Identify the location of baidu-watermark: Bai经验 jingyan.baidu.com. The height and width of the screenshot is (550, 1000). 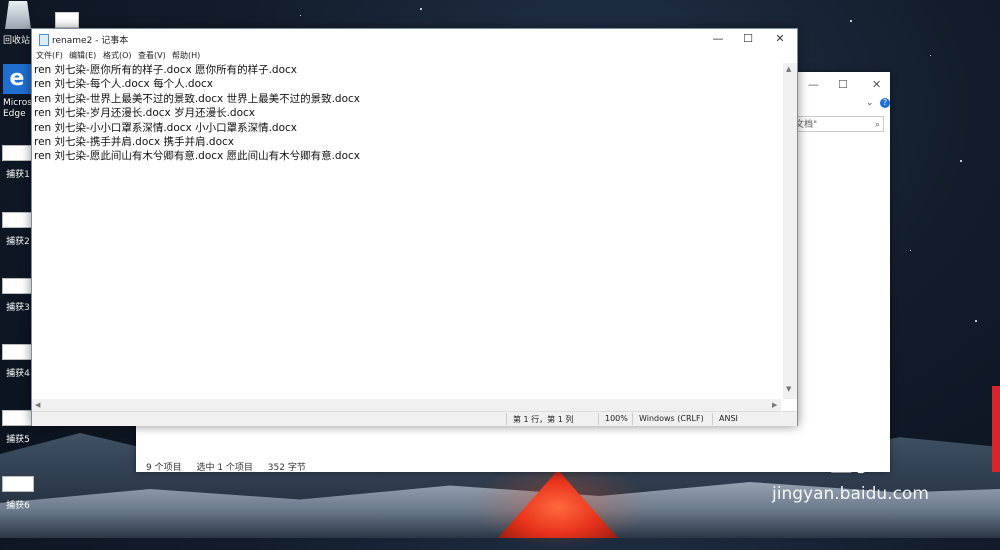
(855, 472).